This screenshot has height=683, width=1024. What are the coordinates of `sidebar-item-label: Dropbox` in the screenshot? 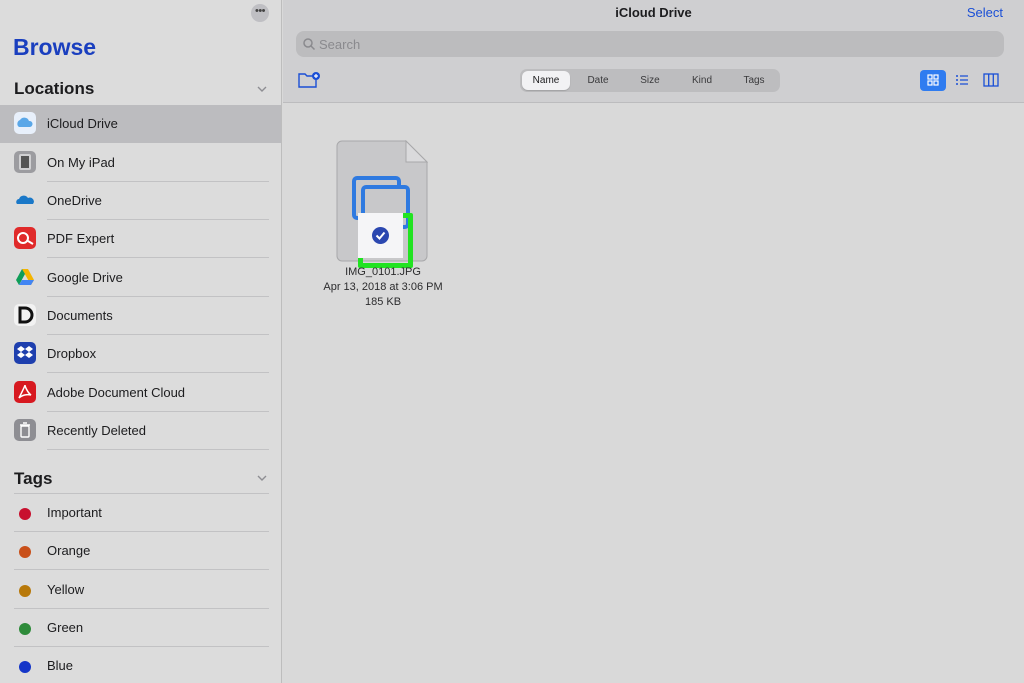 It's located at (72, 353).